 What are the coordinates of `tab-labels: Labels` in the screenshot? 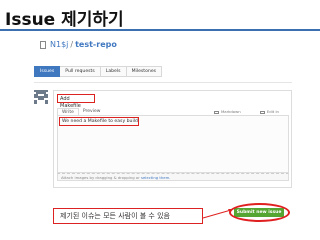 It's located at (113, 71).